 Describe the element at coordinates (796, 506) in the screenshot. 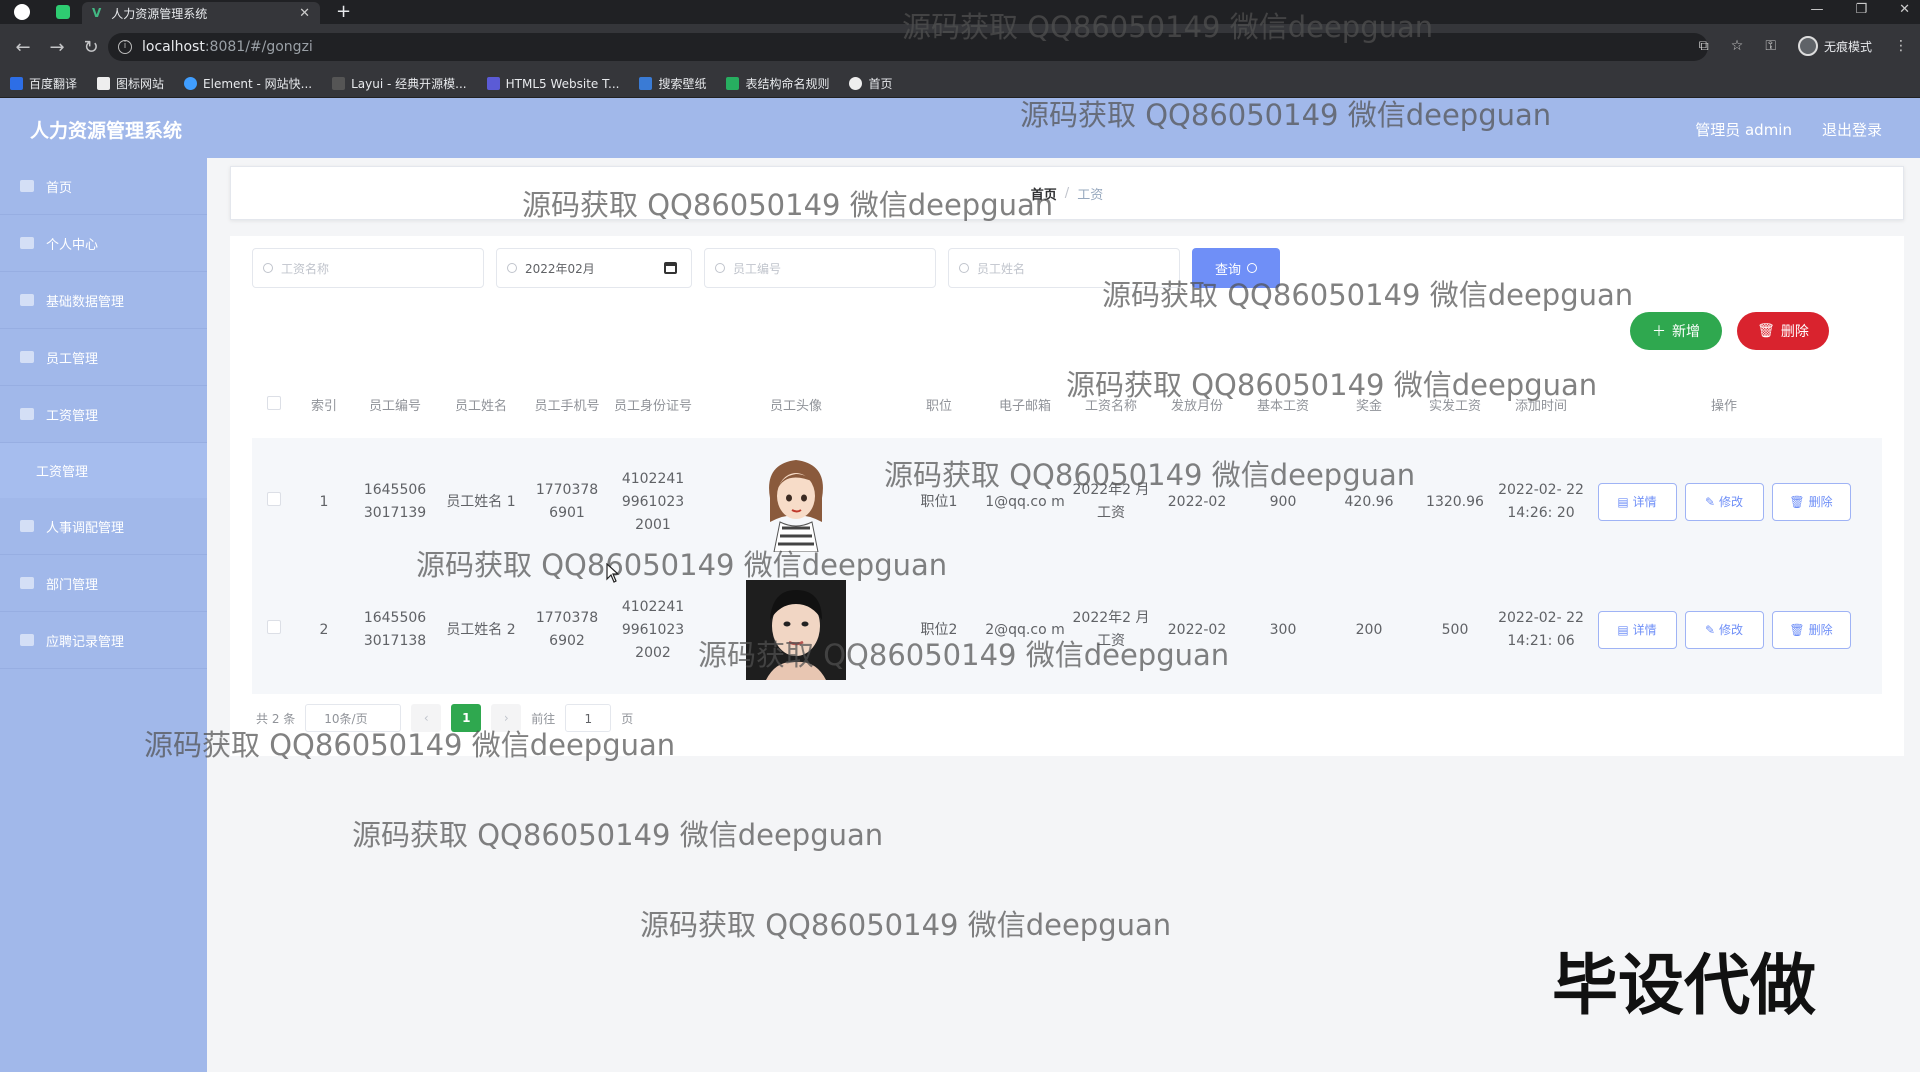

I see `cartoon-avatar-image` at that location.